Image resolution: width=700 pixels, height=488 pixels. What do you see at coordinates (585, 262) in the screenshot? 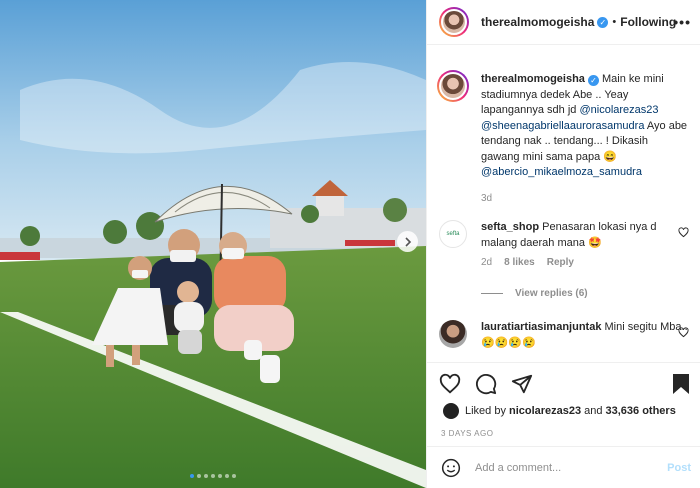
I see `comment-meta: 2d 8 likes Reply` at bounding box center [585, 262].